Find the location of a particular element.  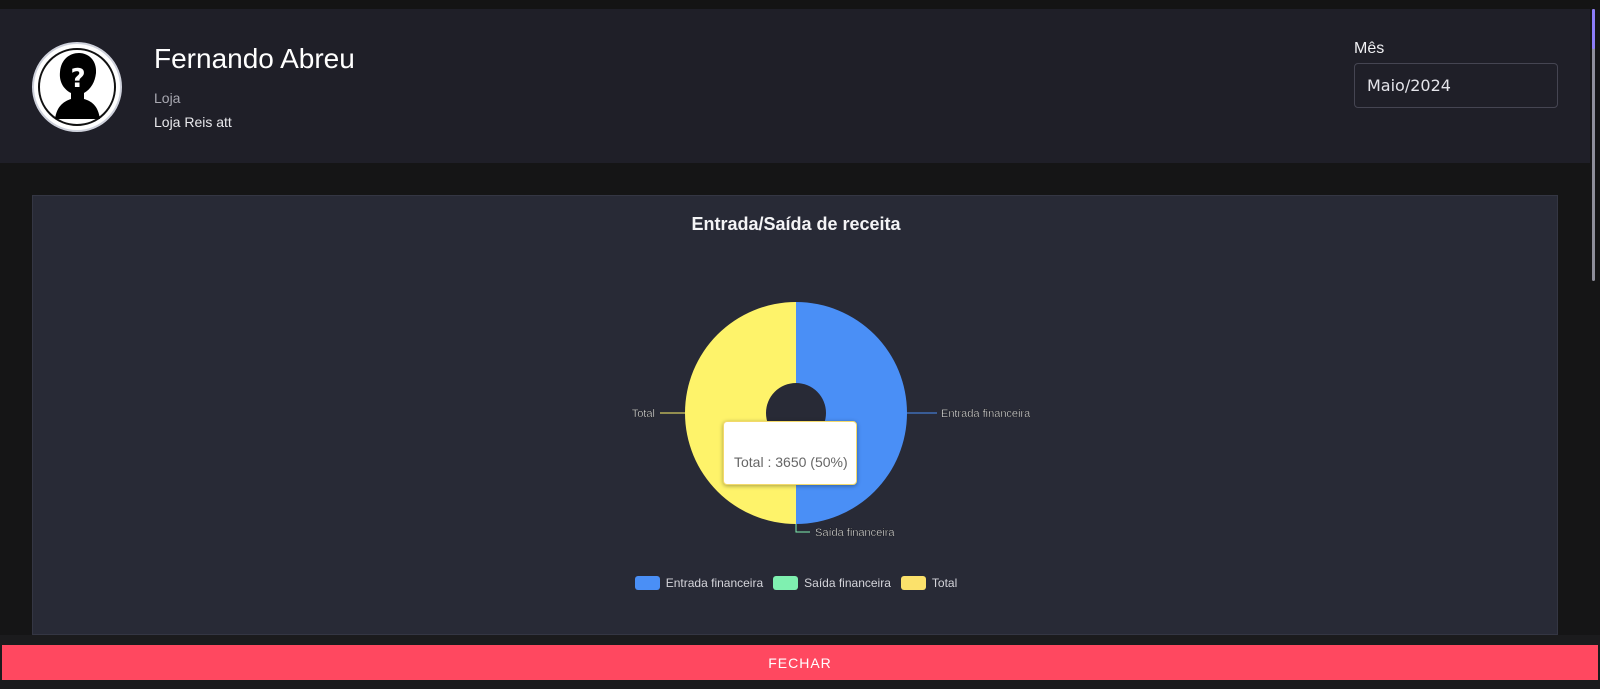

store-label: Loja is located at coordinates (167, 98).